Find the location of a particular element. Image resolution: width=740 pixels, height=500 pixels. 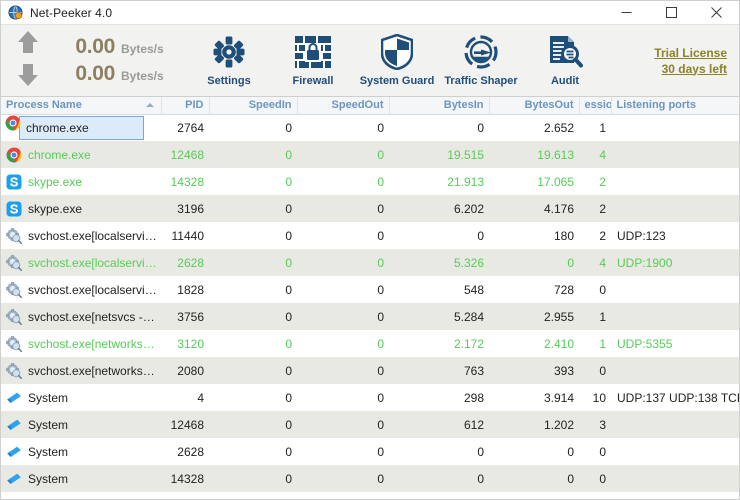

toolbar-button-settings: Settings is located at coordinates (229, 60).